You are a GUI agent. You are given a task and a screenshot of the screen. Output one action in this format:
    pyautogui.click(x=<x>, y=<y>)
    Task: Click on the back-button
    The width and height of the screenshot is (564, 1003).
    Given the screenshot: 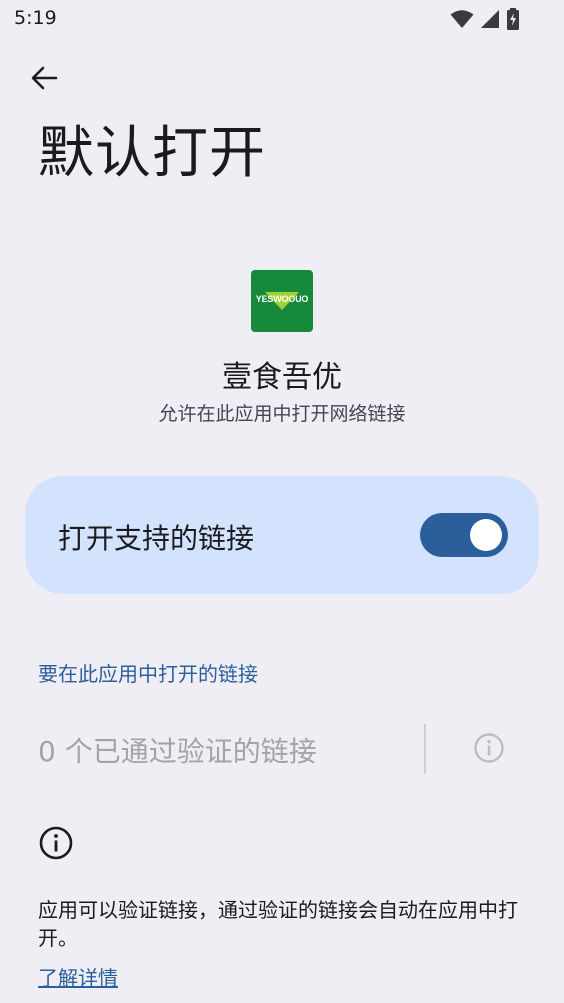 What is the action you would take?
    pyautogui.click(x=44, y=80)
    